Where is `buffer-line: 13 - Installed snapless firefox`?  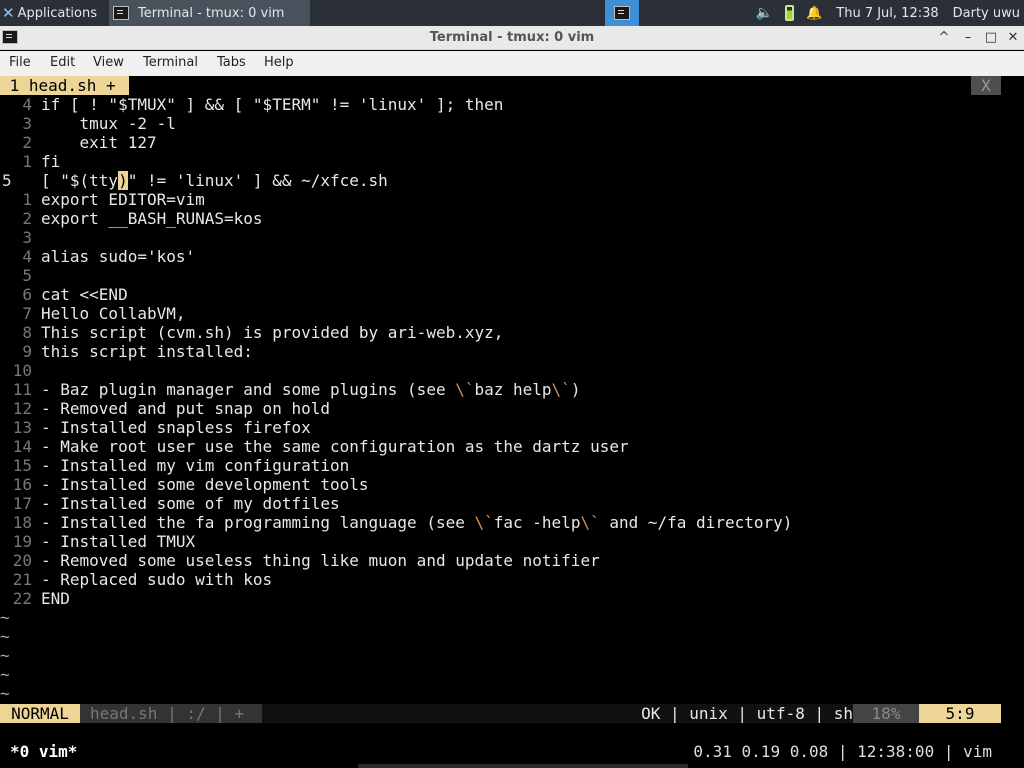 buffer-line: 13 - Installed snapless firefox is located at coordinates (512, 427).